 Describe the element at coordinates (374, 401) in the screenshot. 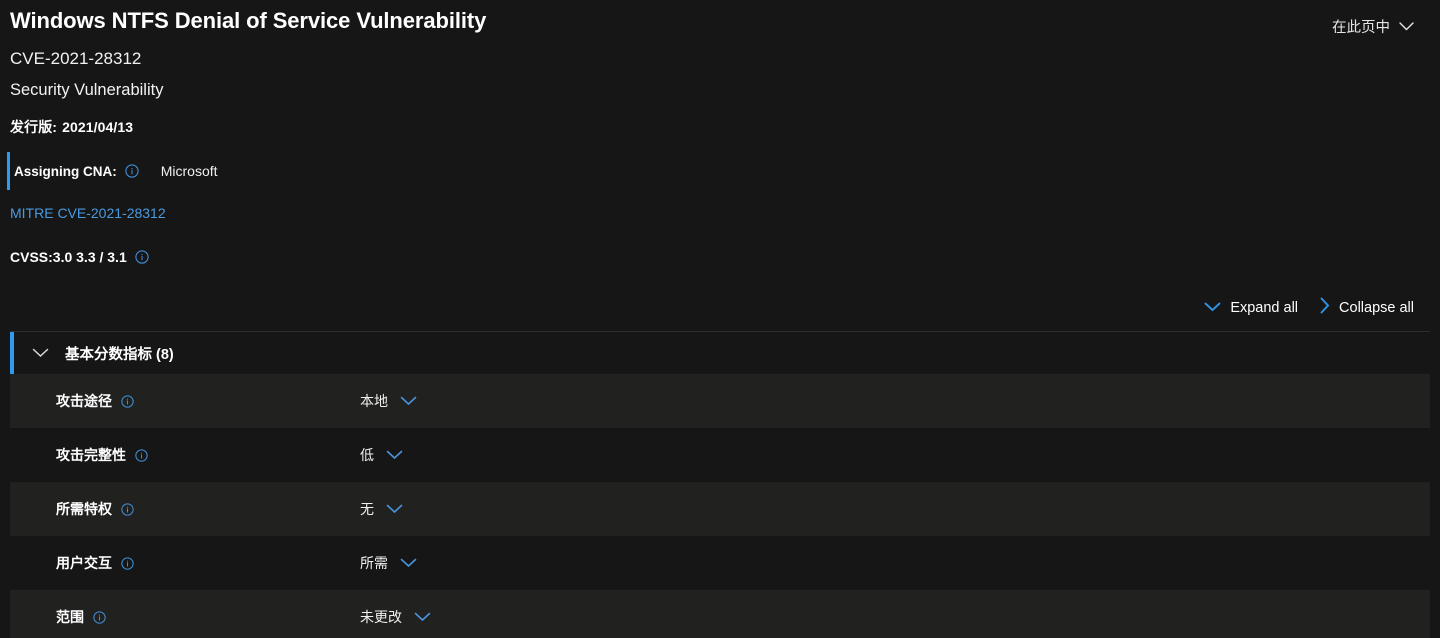

I see `metric-value-text: 本地` at that location.